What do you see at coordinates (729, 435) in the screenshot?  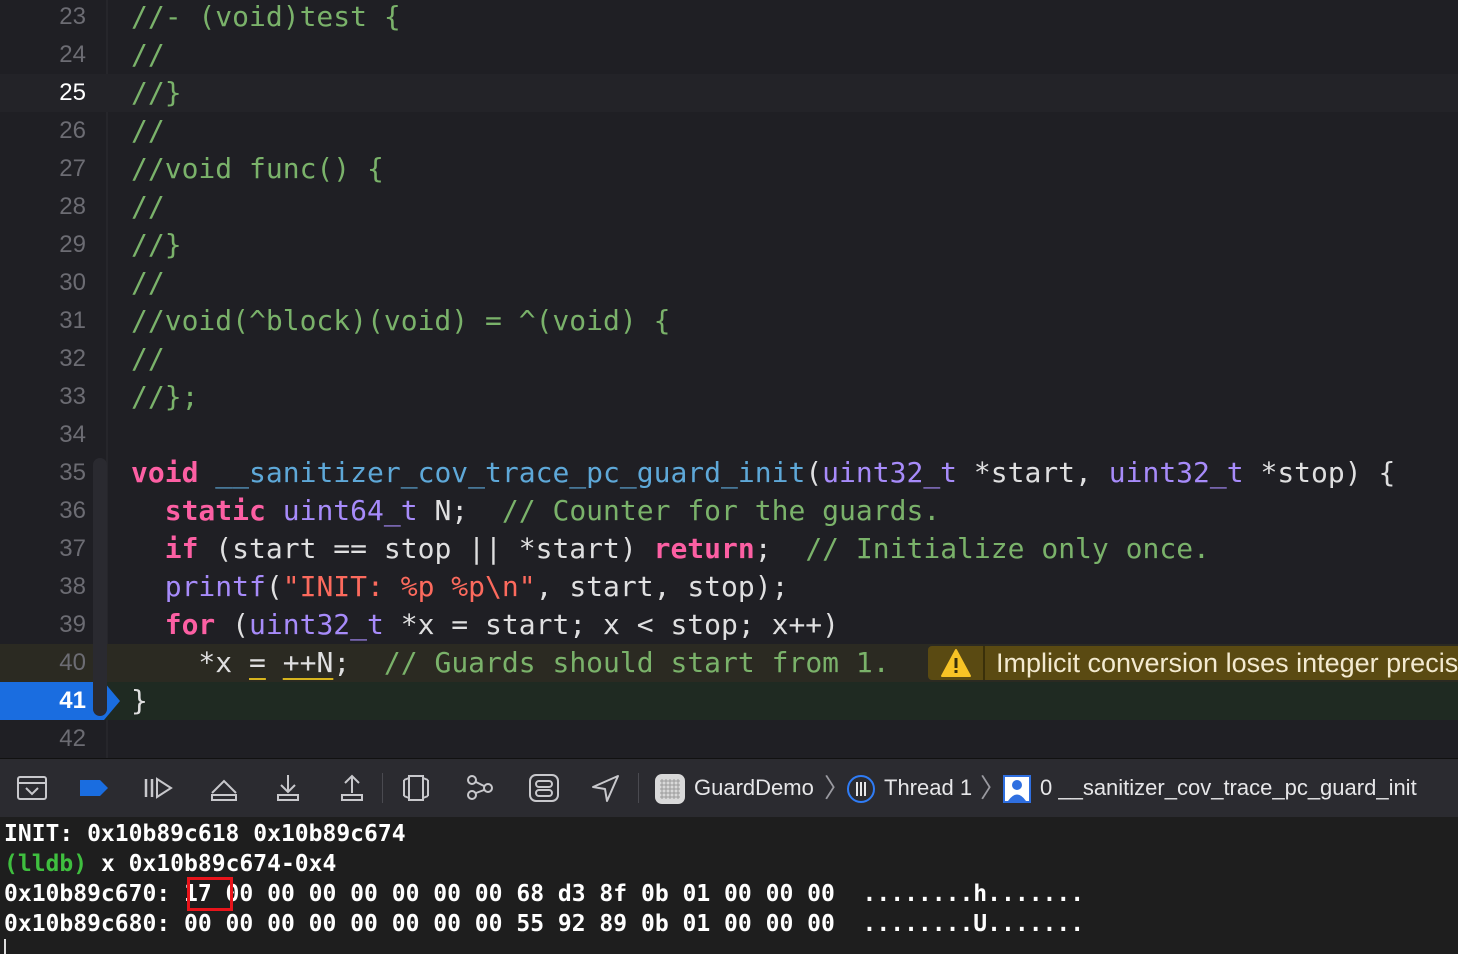 I see `code-line-34: 34` at bounding box center [729, 435].